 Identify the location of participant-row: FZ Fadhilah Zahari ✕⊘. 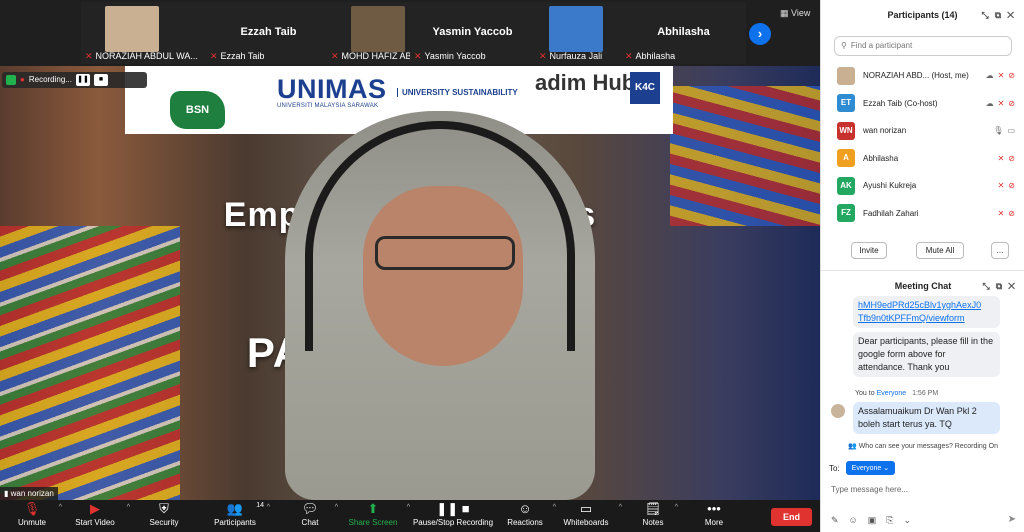
(922, 214).